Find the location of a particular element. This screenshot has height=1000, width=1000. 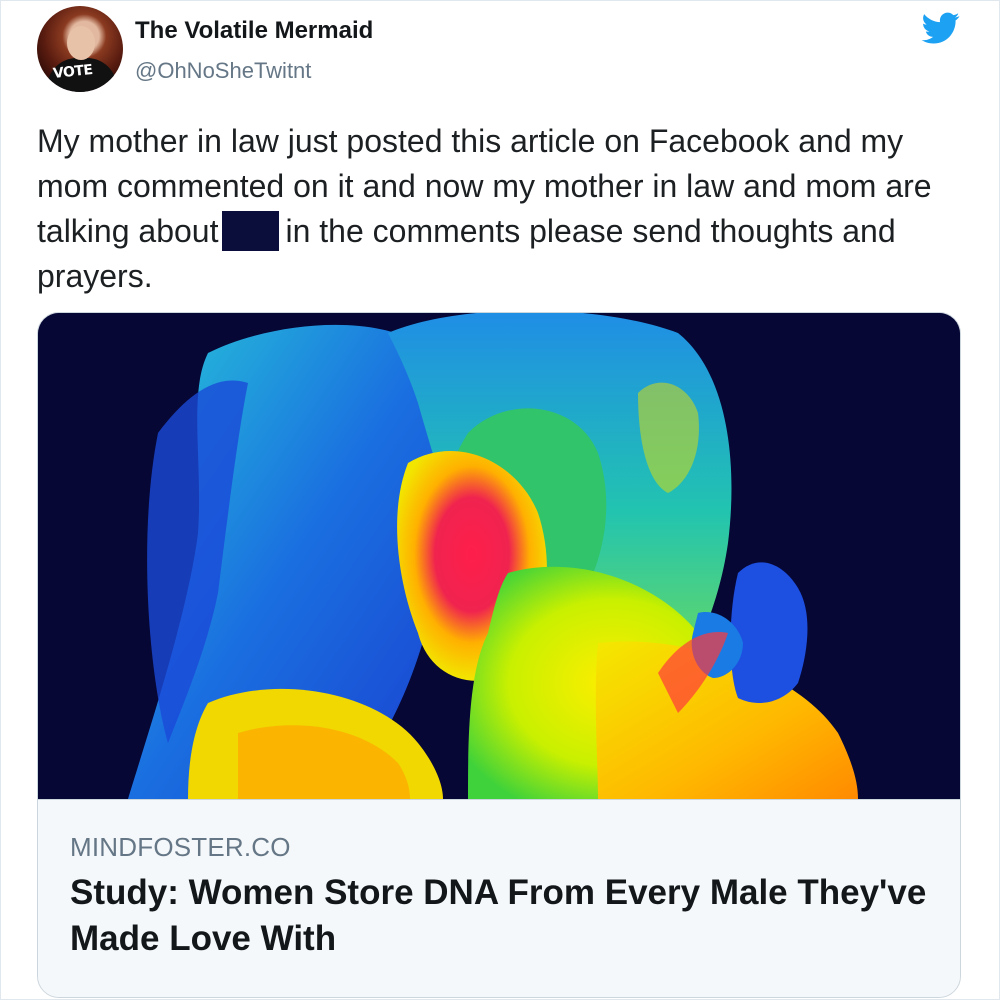

redaction-block is located at coordinates (251, 231).